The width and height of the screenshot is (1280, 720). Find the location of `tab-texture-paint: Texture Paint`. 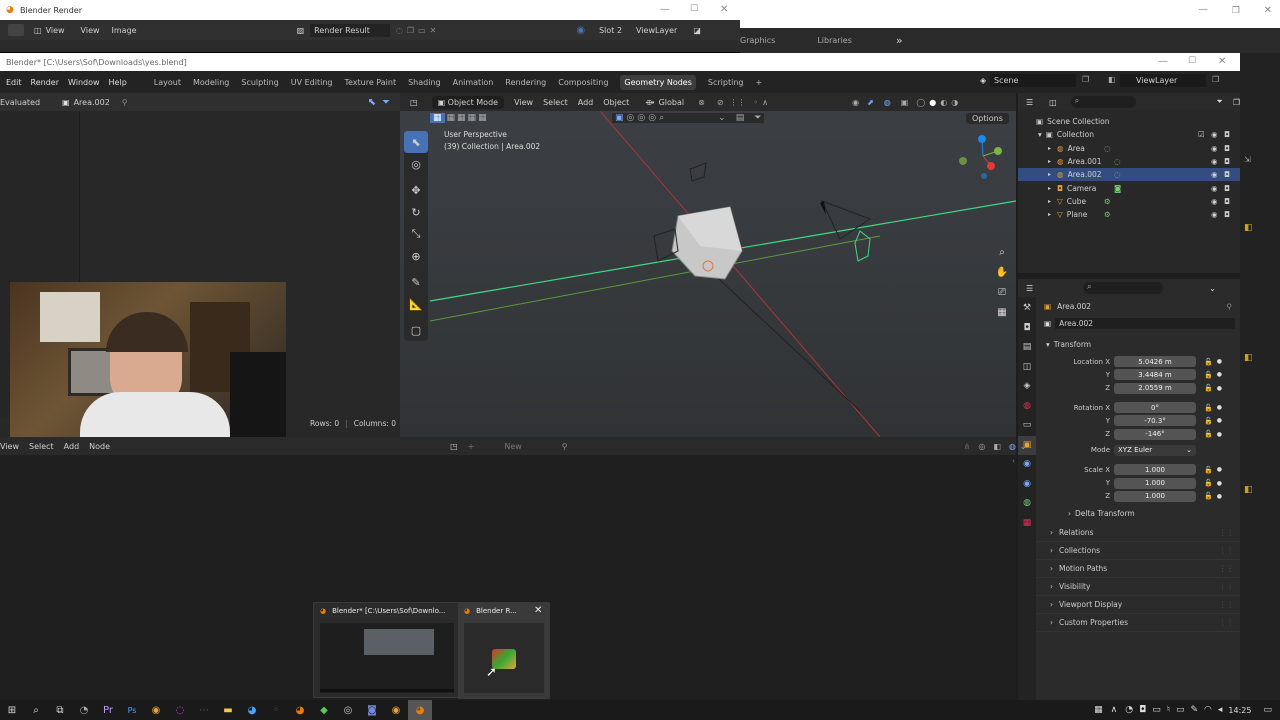

tab-texture-paint: Texture Paint is located at coordinates (370, 82).